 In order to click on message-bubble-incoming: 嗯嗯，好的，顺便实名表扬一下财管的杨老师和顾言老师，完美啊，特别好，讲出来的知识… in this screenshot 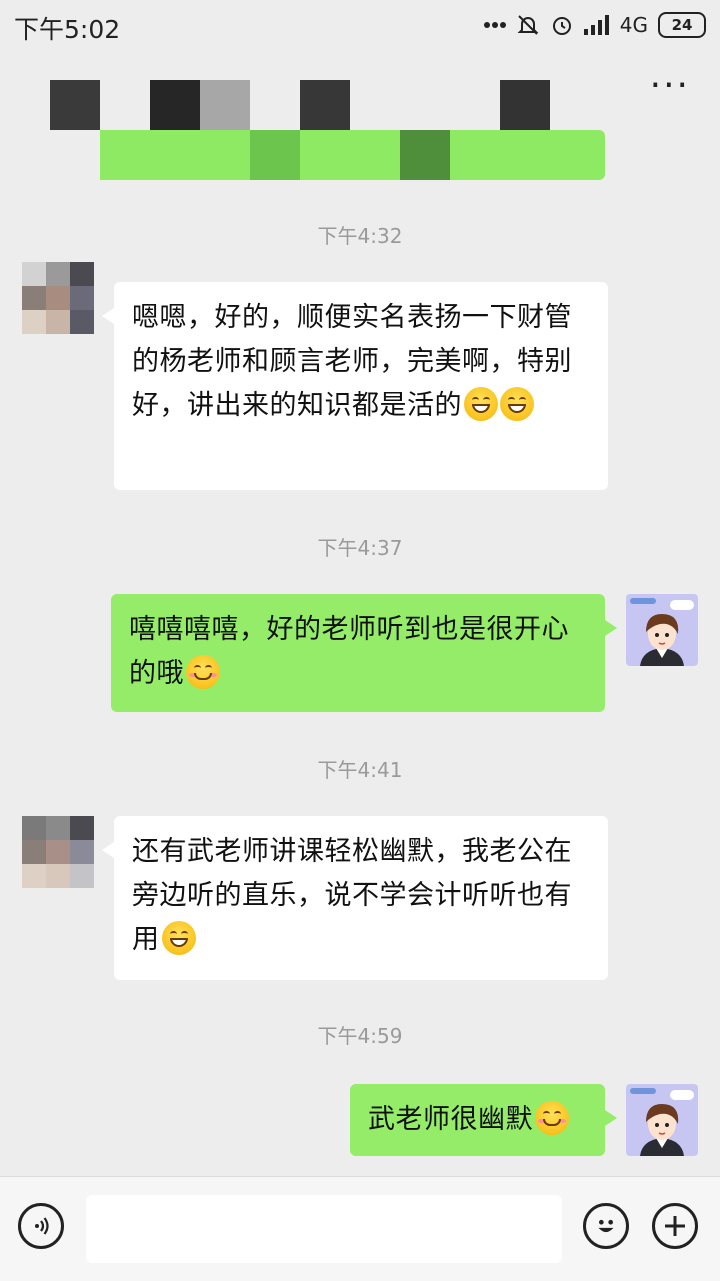, I will do `click(355, 386)`.